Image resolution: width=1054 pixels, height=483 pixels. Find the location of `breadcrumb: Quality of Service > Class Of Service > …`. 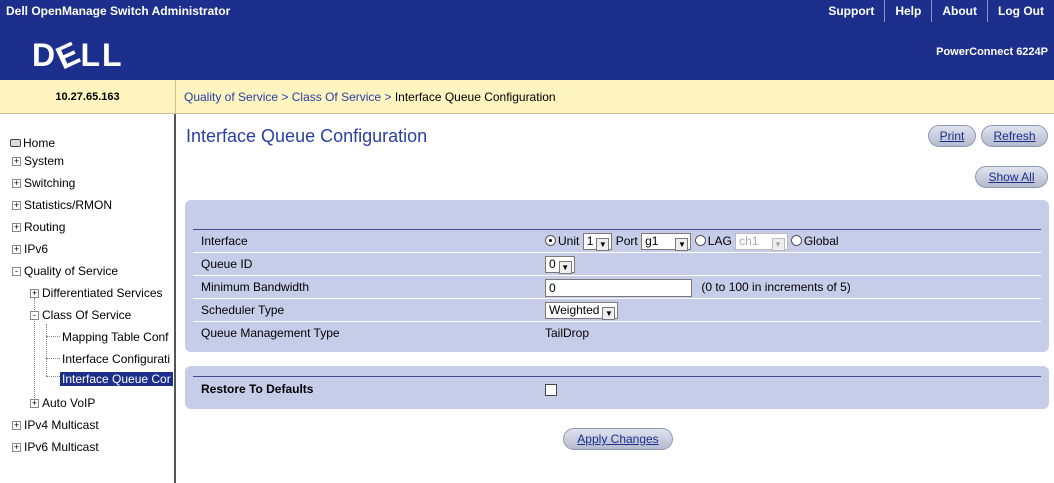

breadcrumb: Quality of Service > Class Of Service > … is located at coordinates (615, 97).